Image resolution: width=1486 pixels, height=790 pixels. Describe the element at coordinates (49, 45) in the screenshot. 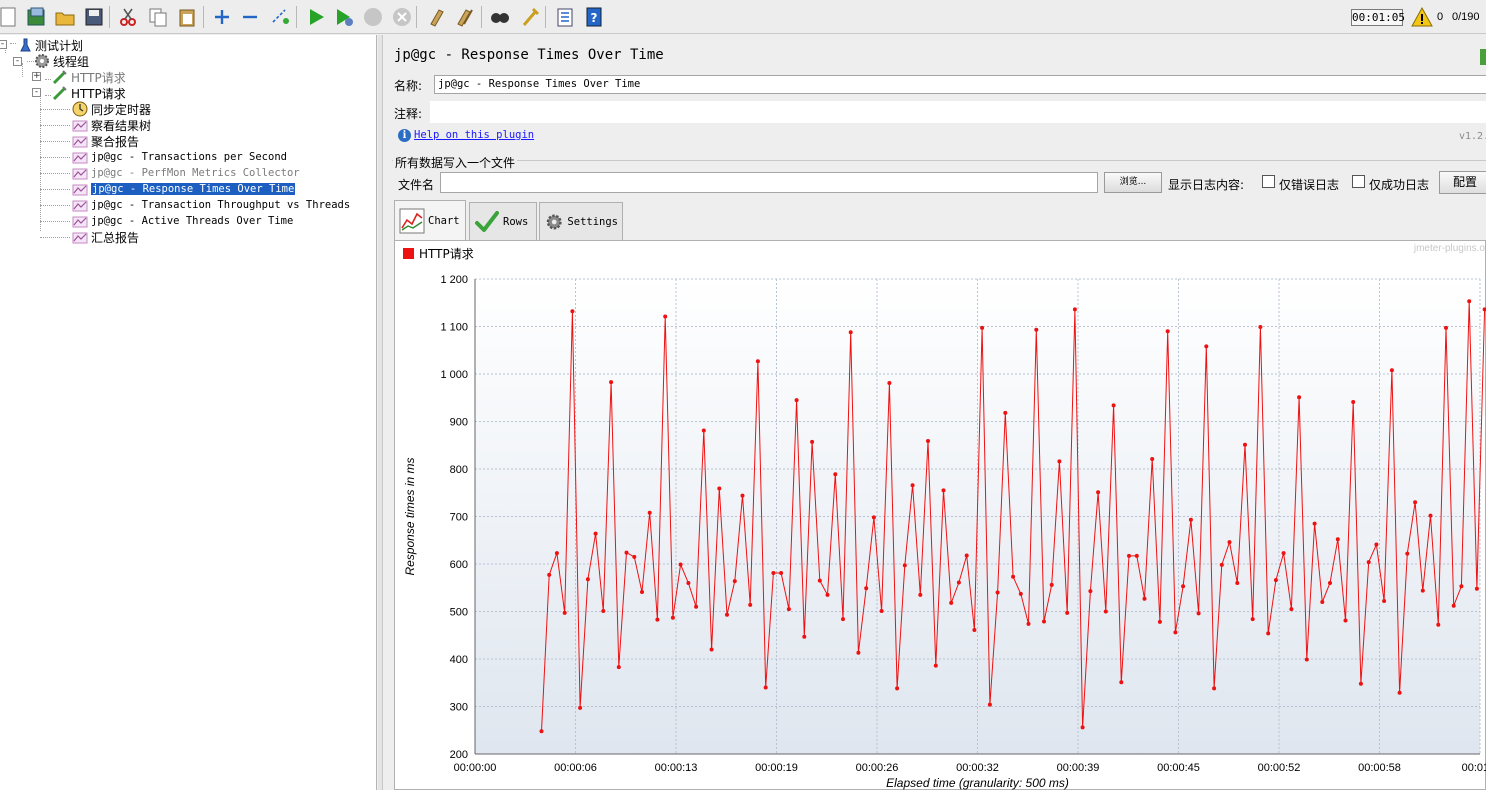

I see `tree-node: 测试计划` at that location.